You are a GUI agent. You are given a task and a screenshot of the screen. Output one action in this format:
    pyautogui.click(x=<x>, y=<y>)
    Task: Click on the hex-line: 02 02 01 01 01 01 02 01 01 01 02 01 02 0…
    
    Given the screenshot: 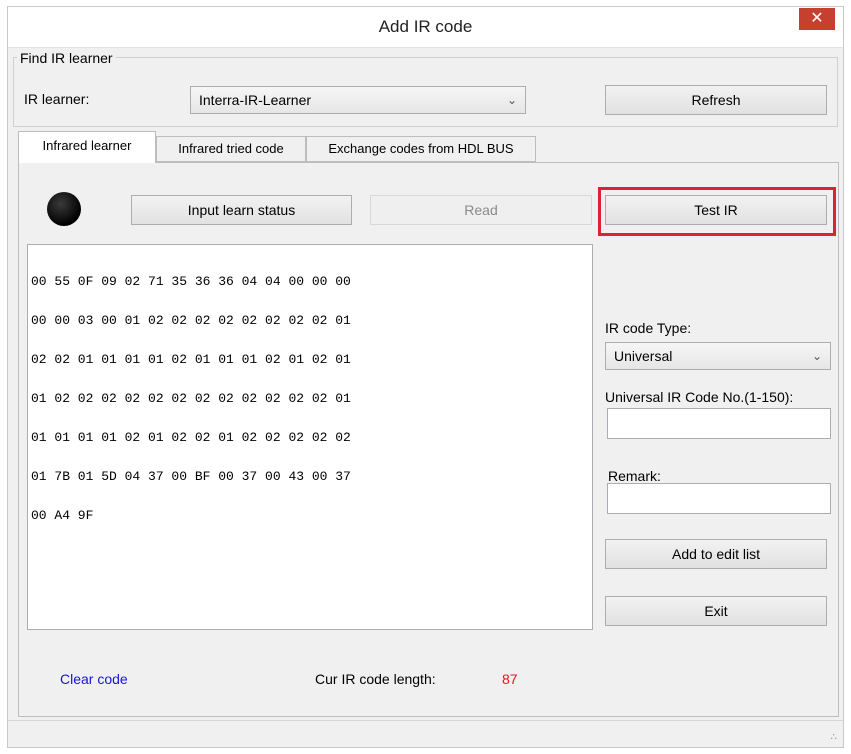 What is the action you would take?
    pyautogui.click(x=191, y=359)
    